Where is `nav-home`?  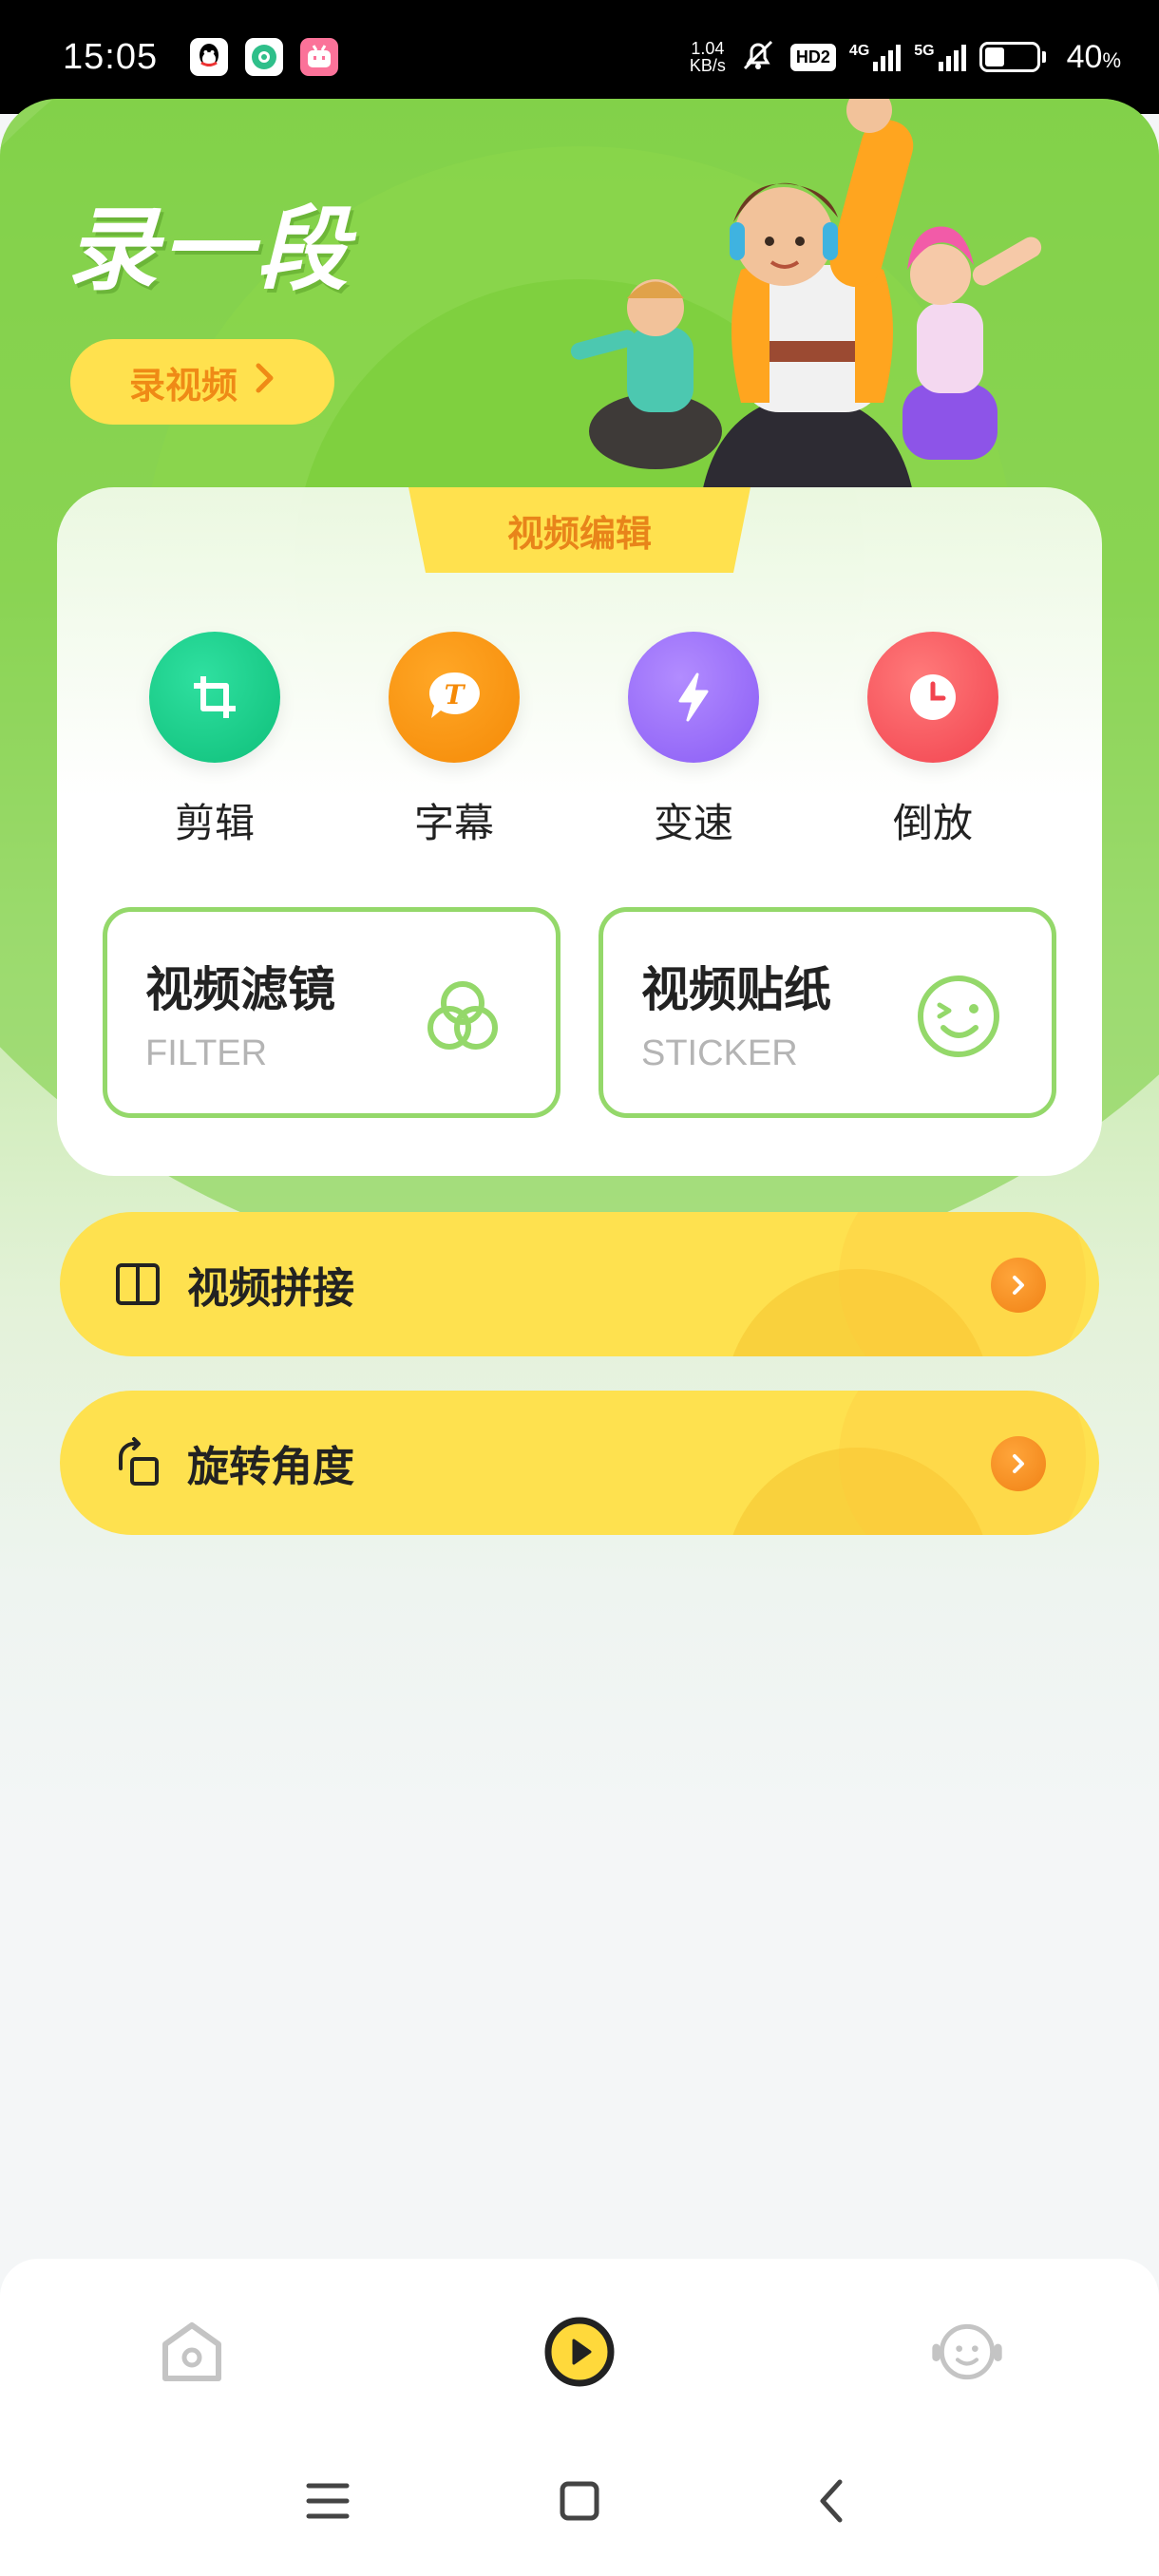 nav-home is located at coordinates (192, 2352).